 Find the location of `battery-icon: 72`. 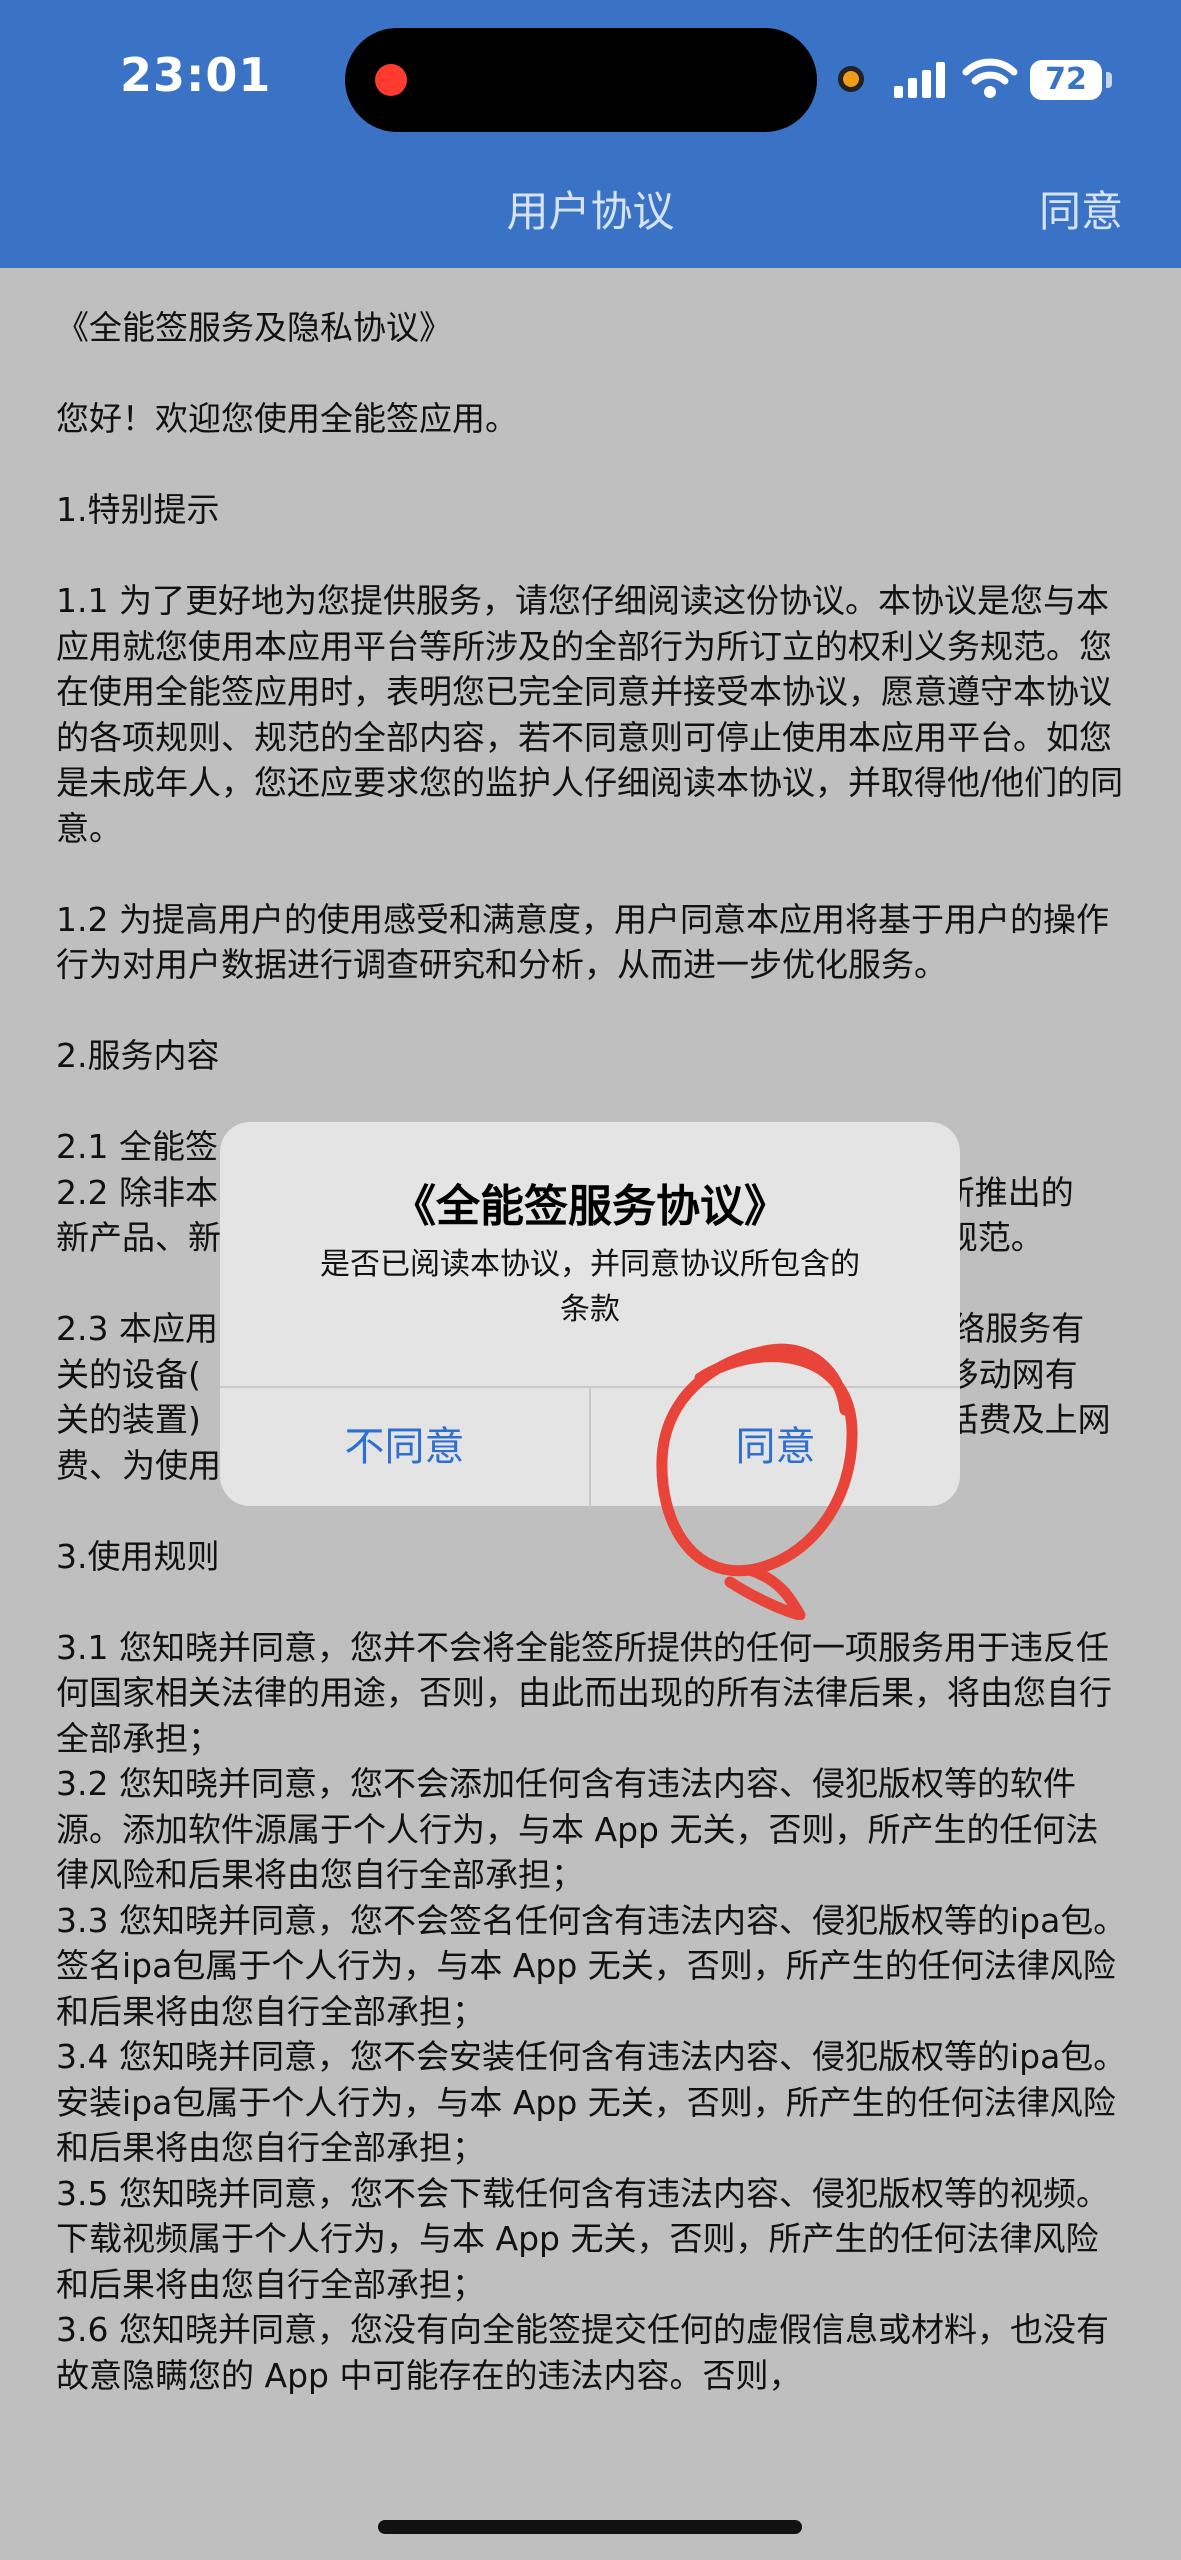

battery-icon: 72 is located at coordinates (1066, 80).